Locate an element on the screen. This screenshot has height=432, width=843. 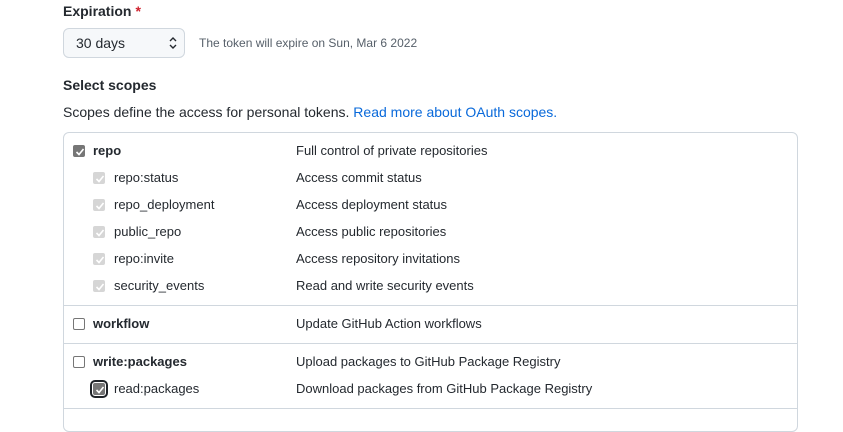
scope-row-repo-status: repo:status Access commit status is located at coordinates (430, 178).